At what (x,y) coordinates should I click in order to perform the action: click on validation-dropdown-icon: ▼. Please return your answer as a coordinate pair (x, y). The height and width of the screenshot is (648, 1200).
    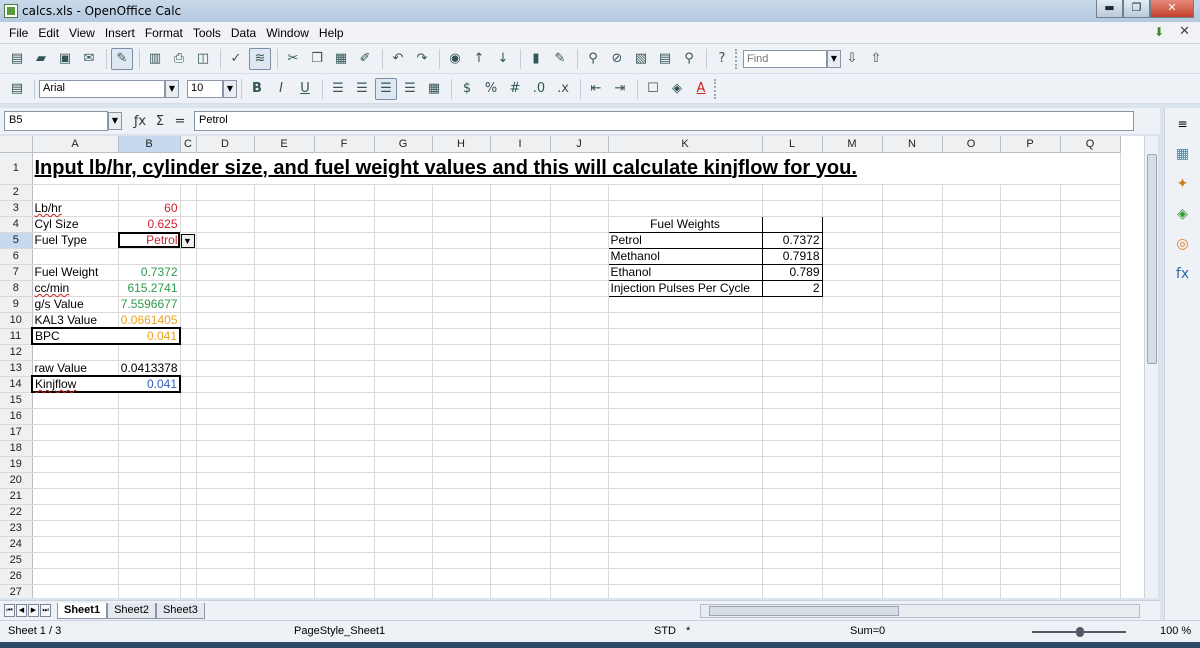
    Looking at the image, I should click on (187, 240).